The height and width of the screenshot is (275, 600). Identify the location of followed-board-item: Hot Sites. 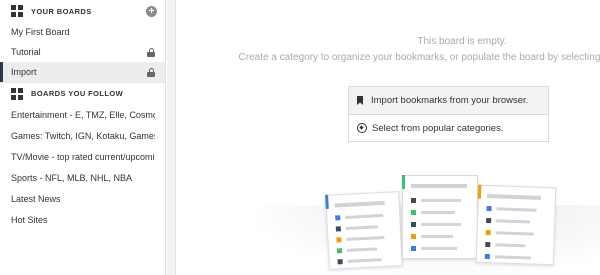
(82, 219).